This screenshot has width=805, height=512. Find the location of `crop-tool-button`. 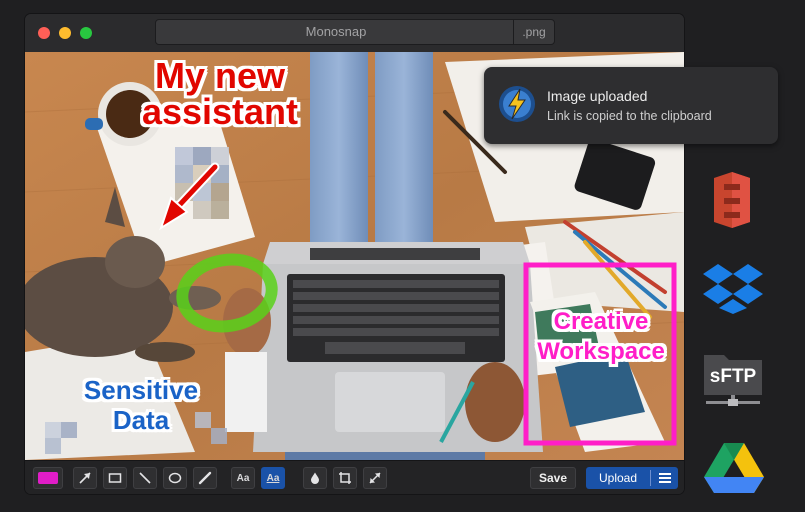

crop-tool-button is located at coordinates (345, 478).